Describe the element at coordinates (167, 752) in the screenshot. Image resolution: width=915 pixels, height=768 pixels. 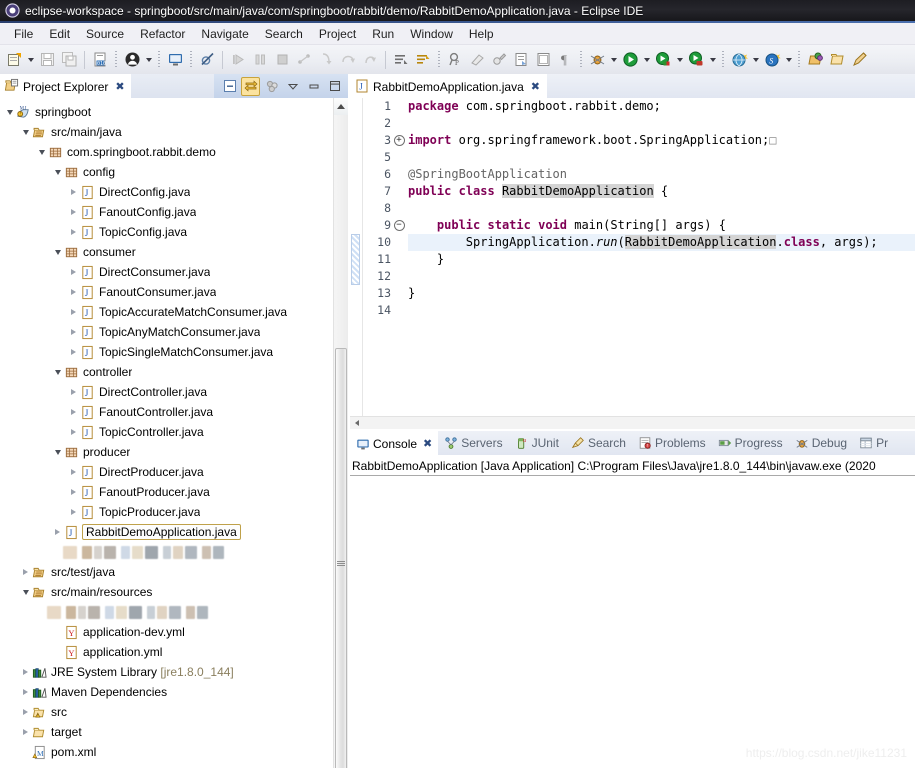
I see `tree-row: Mpom.xml` at that location.